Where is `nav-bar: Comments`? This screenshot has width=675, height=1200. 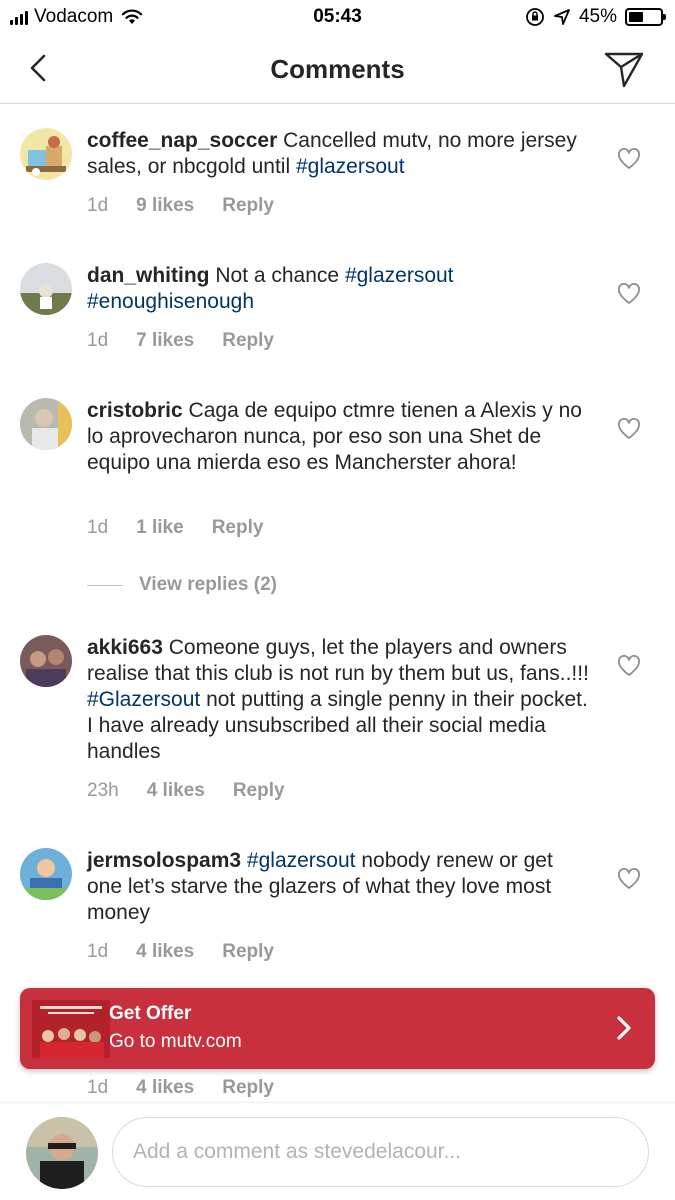
nav-bar: Comments is located at coordinates (337, 70).